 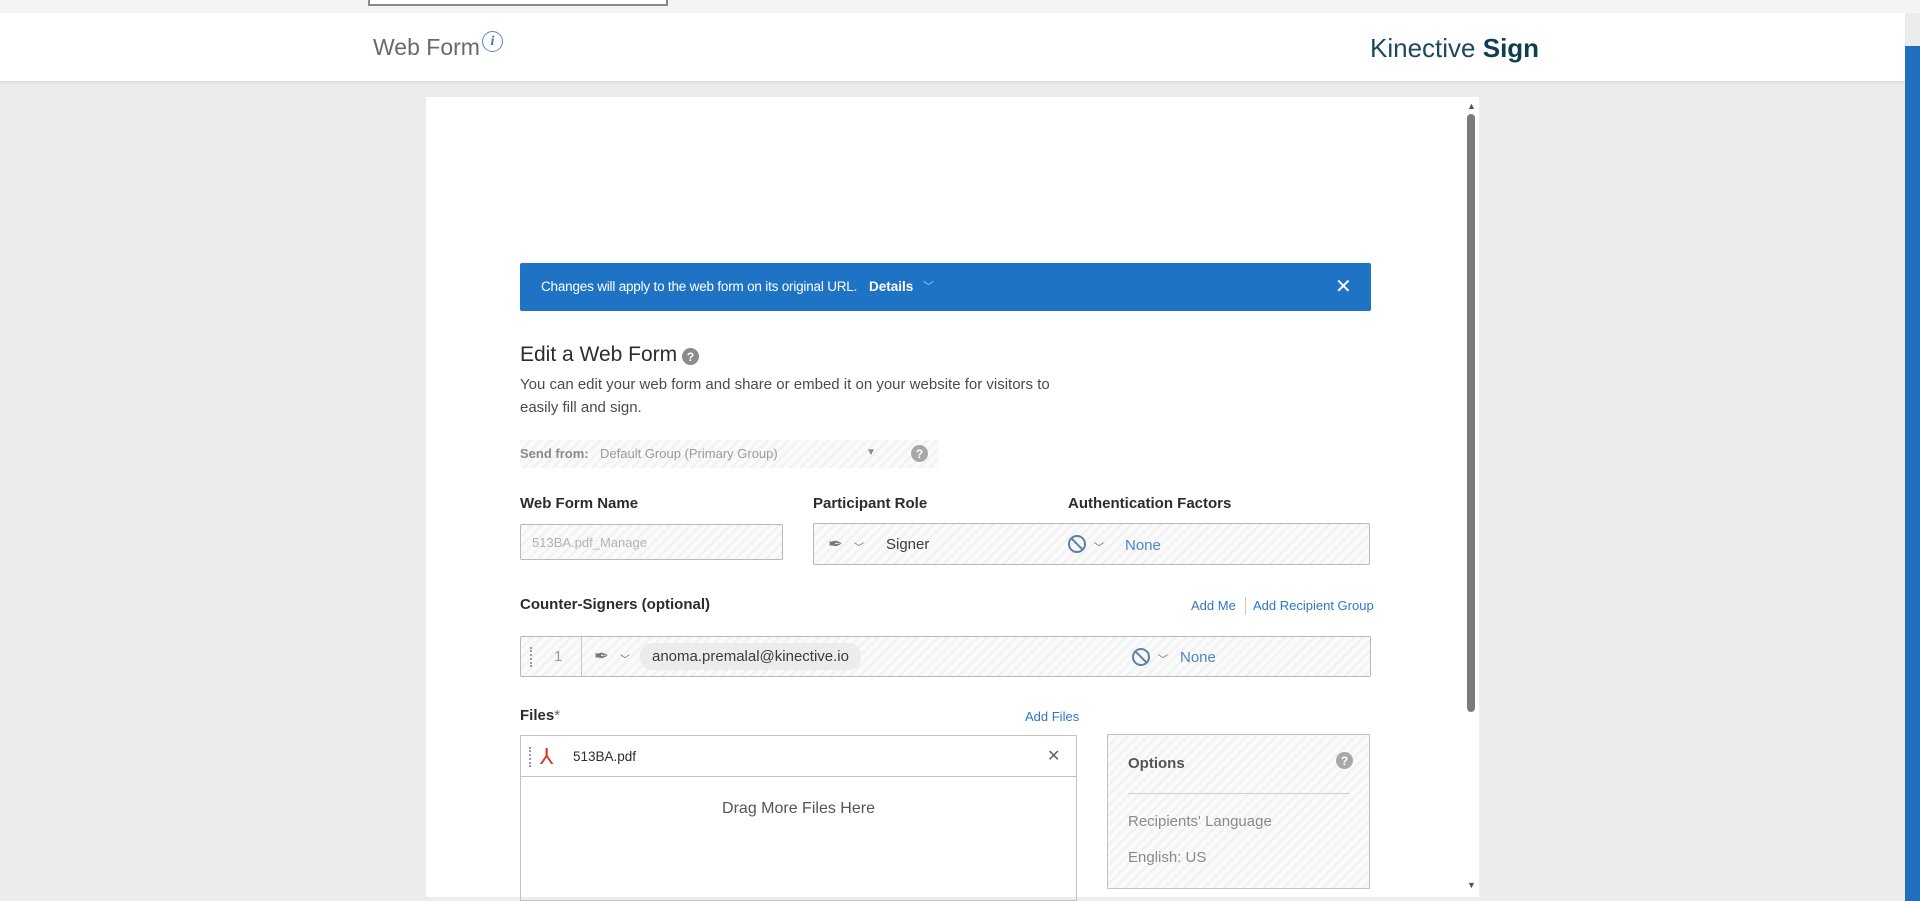 I want to click on link-divider, so click(x=1245, y=606).